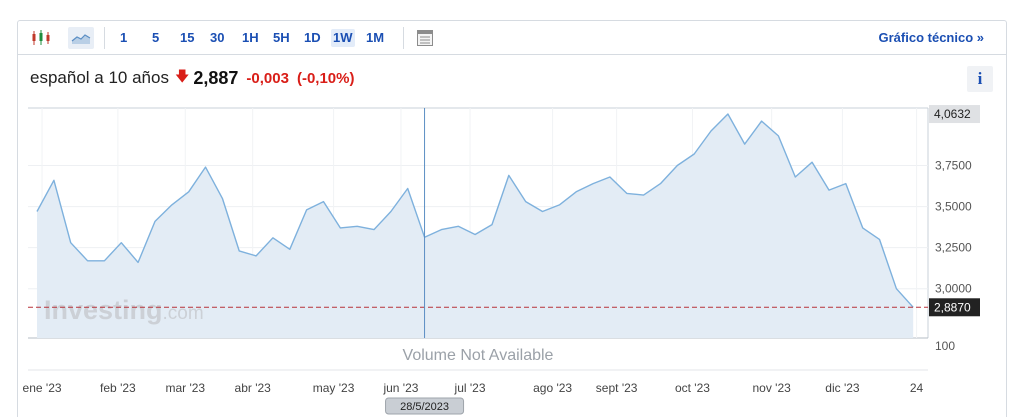  I want to click on x-tick-label: may '23, so click(334, 388).